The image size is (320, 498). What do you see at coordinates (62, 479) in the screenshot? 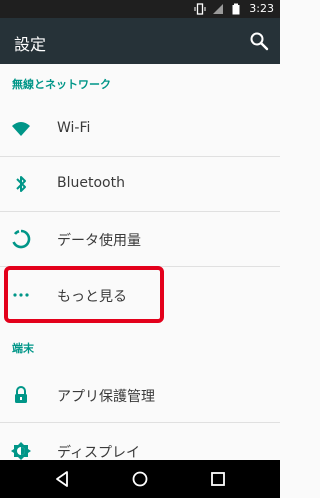
I see `back-icon` at bounding box center [62, 479].